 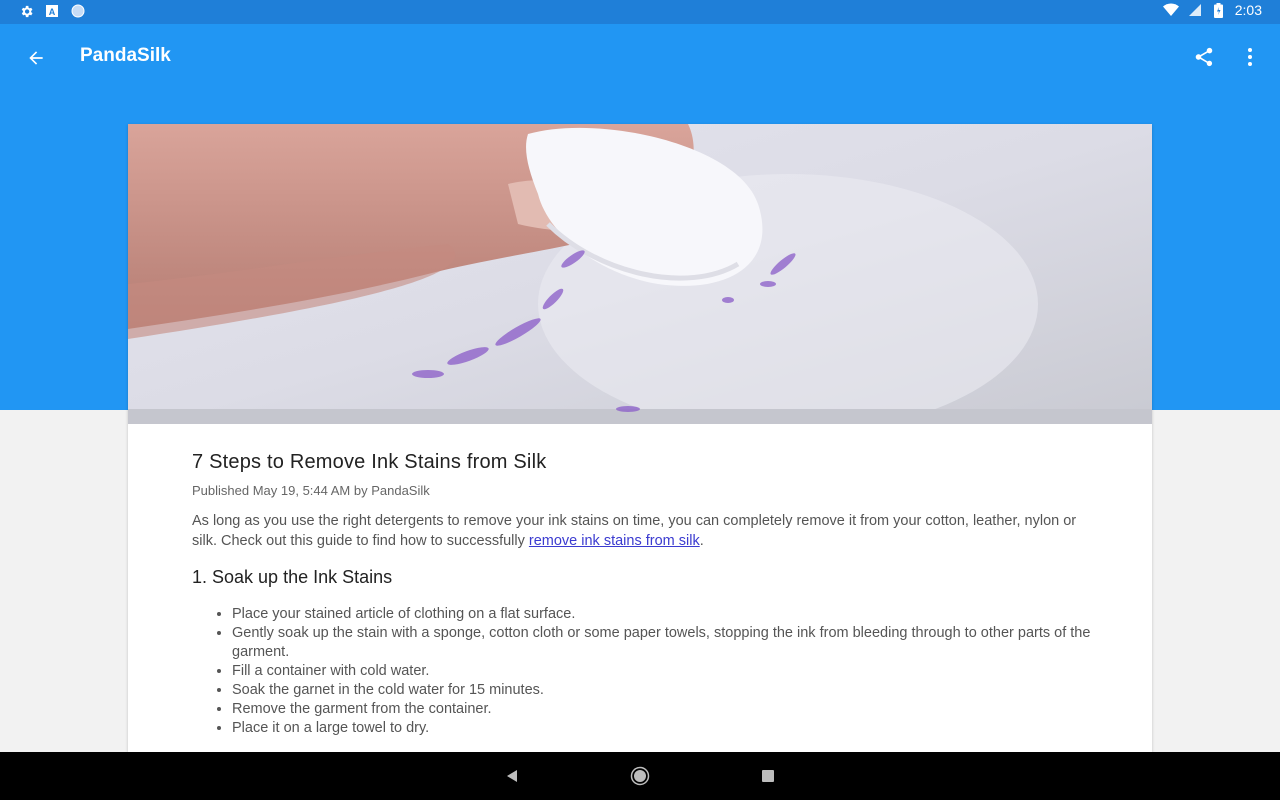 What do you see at coordinates (125, 55) in the screenshot?
I see `app-title: PandaSilk` at bounding box center [125, 55].